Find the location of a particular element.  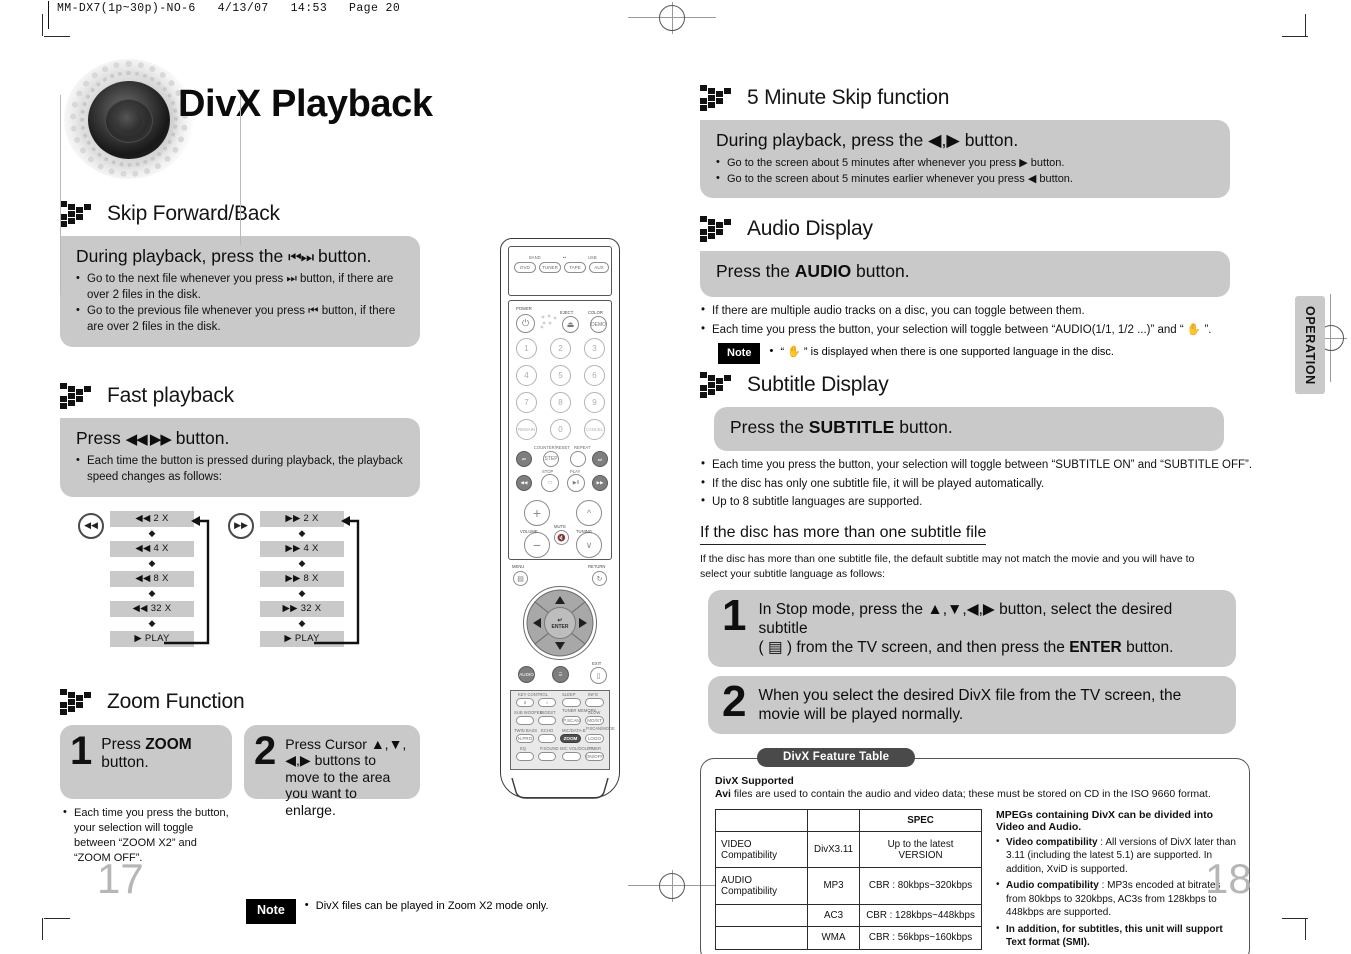

remote-label-mid: •• is located at coordinates (564, 257).